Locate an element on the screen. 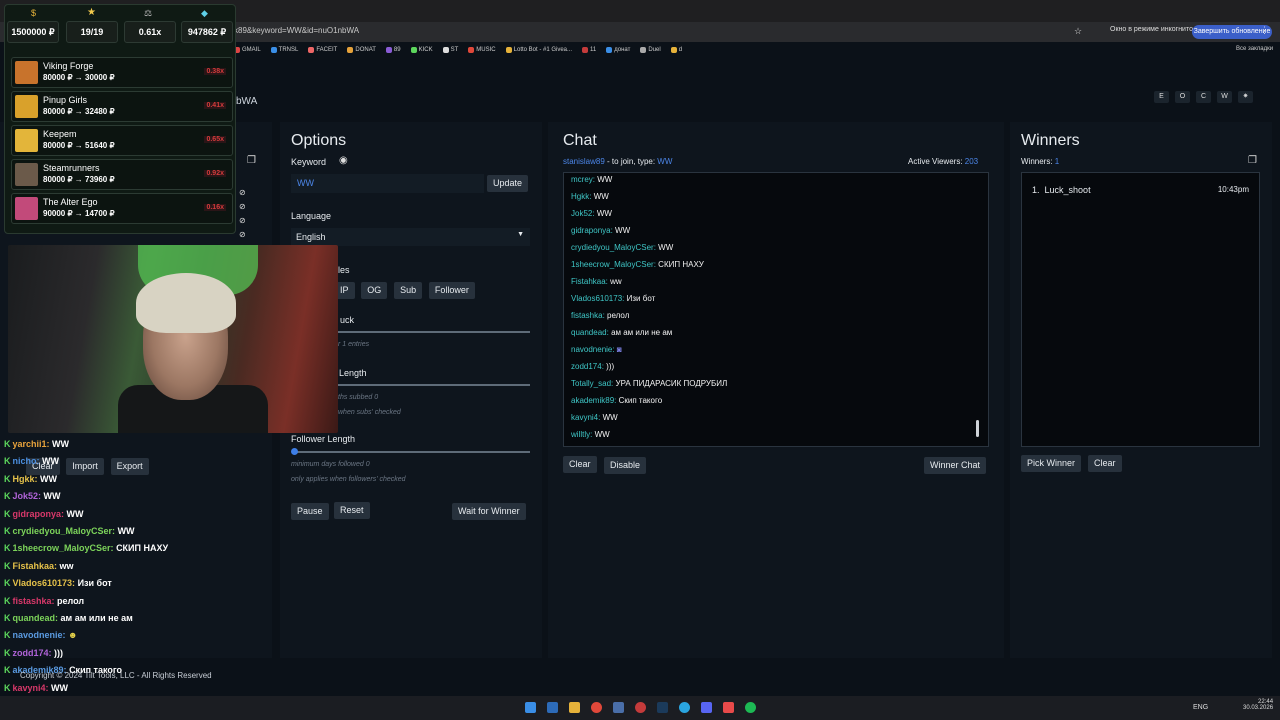 Image resolution: width=1280 pixels, height=720 pixels. bookmark-star-icon: ☆ is located at coordinates (1078, 31).